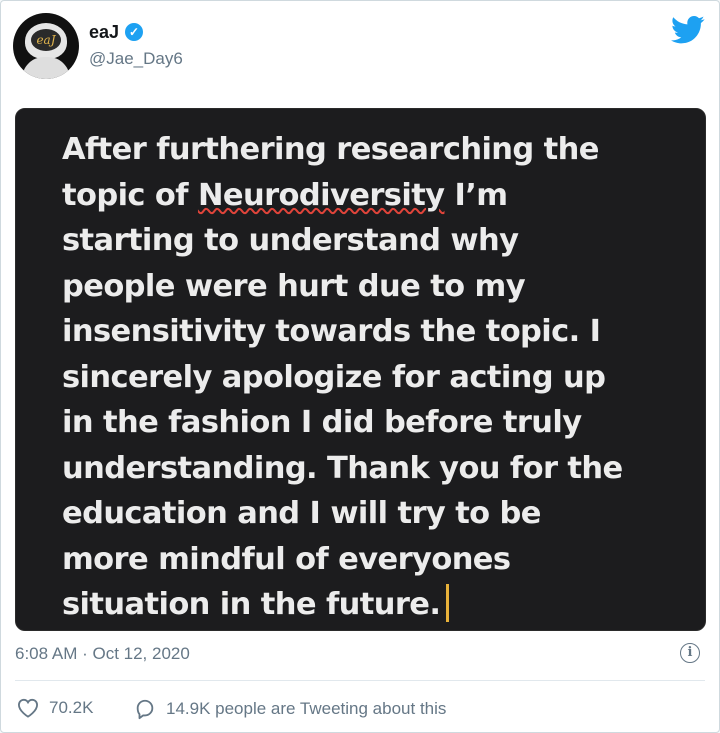 This screenshot has width=720, height=733. I want to click on text-cursor, so click(448, 603).